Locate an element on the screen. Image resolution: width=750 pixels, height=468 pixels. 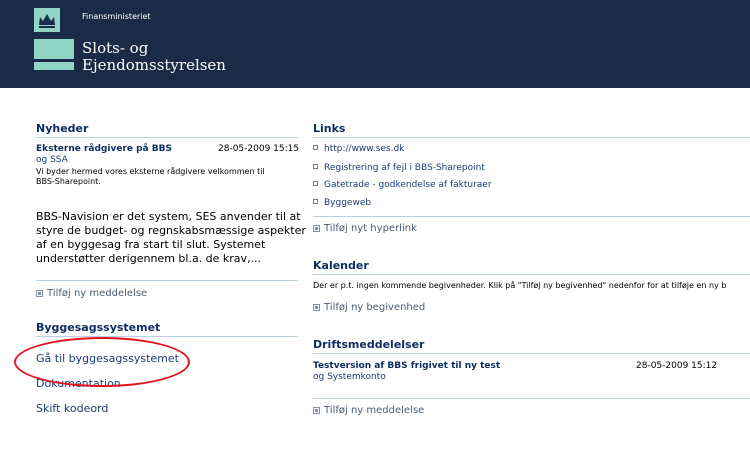
news-divider is located at coordinates (167, 137).